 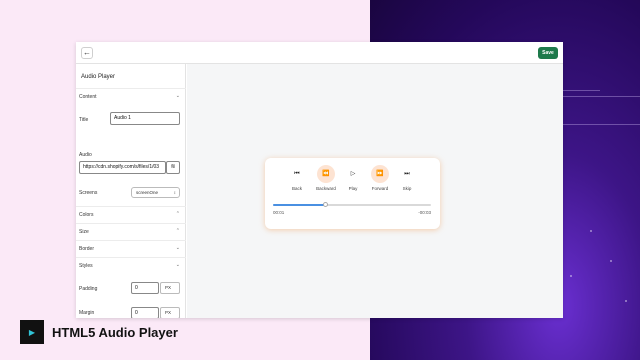 I want to click on rewind-icon: ⏪, so click(x=326, y=174).